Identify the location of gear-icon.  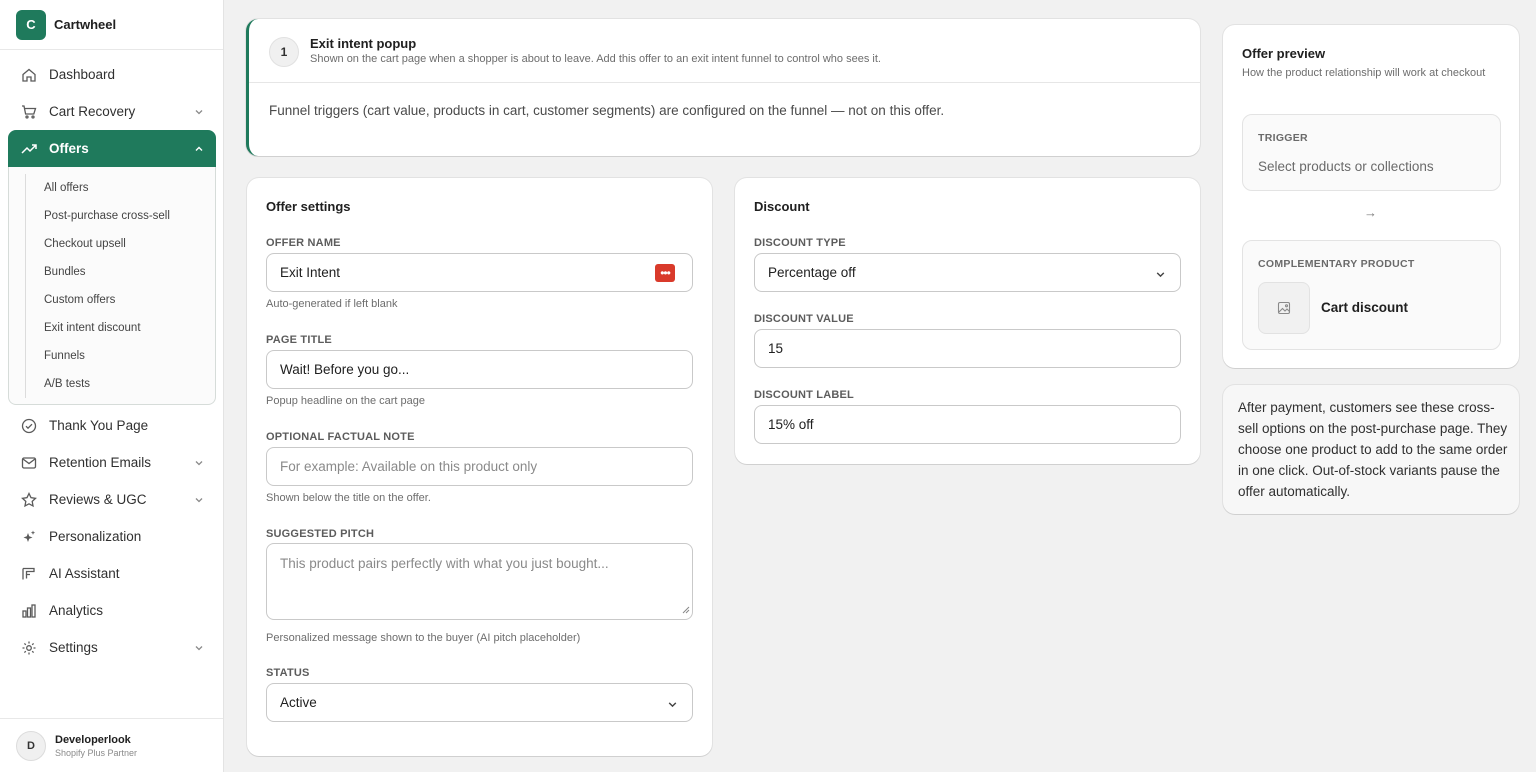
(28, 647).